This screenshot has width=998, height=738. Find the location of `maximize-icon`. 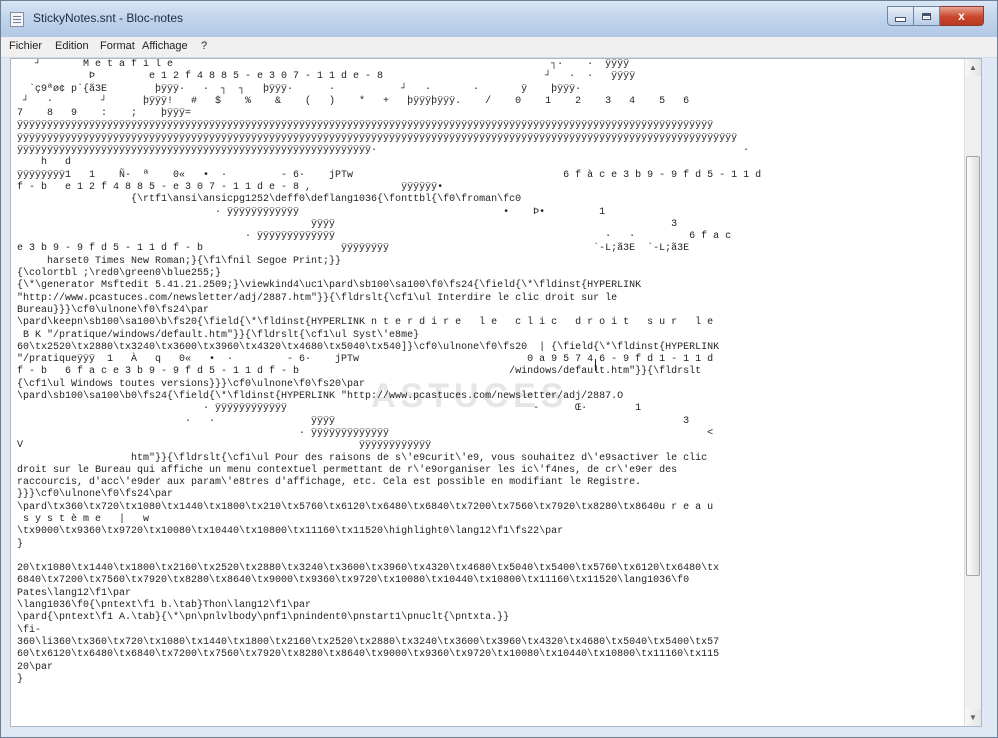

maximize-icon is located at coordinates (926, 16).